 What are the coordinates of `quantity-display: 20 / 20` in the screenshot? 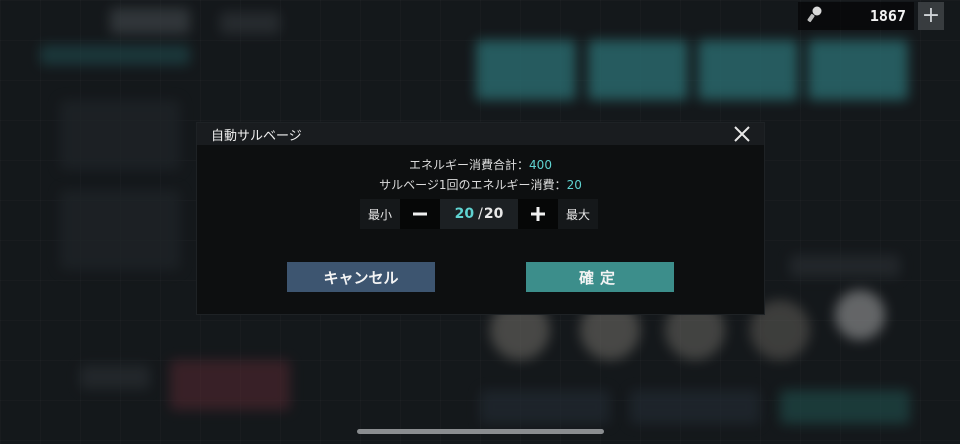 It's located at (479, 214).